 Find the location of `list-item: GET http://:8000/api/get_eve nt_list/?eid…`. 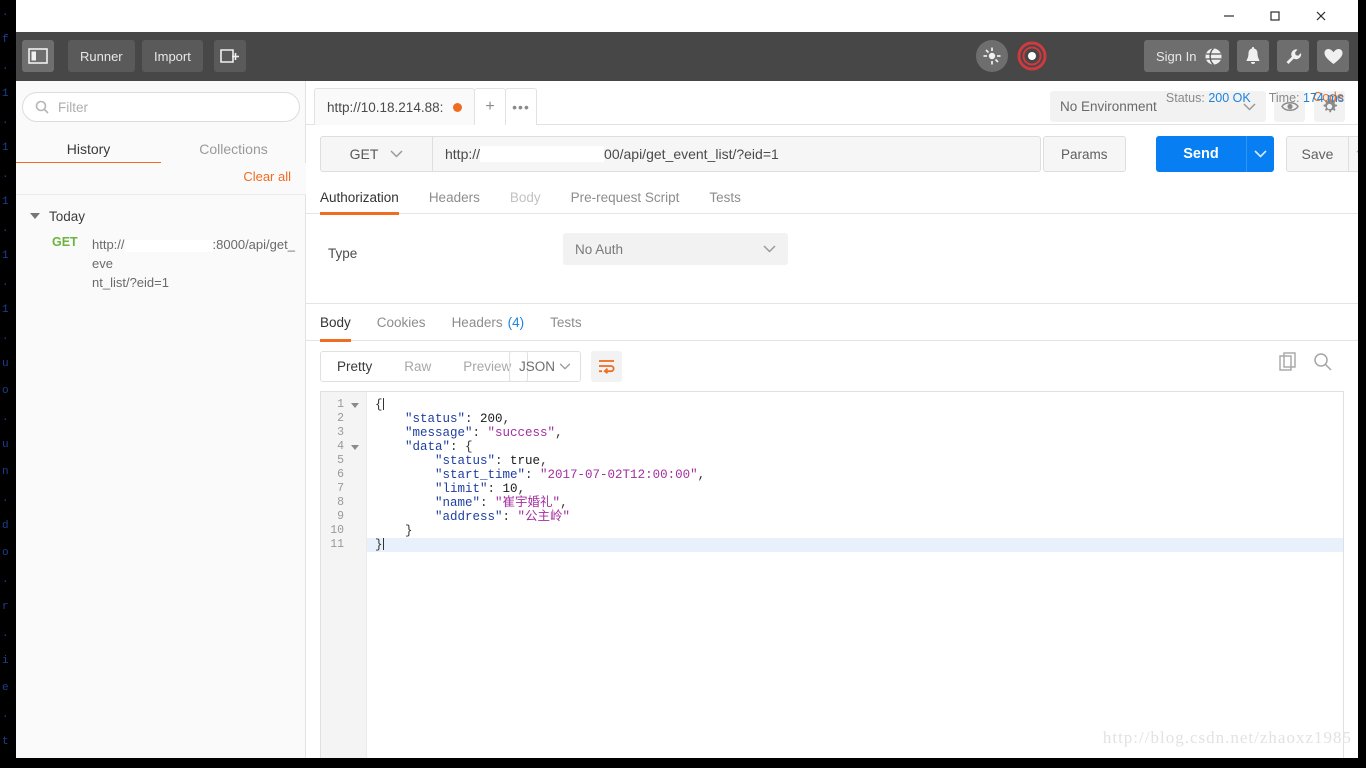

list-item: GET http://:8000/api/get_eve nt_list/?eid… is located at coordinates (161, 261).